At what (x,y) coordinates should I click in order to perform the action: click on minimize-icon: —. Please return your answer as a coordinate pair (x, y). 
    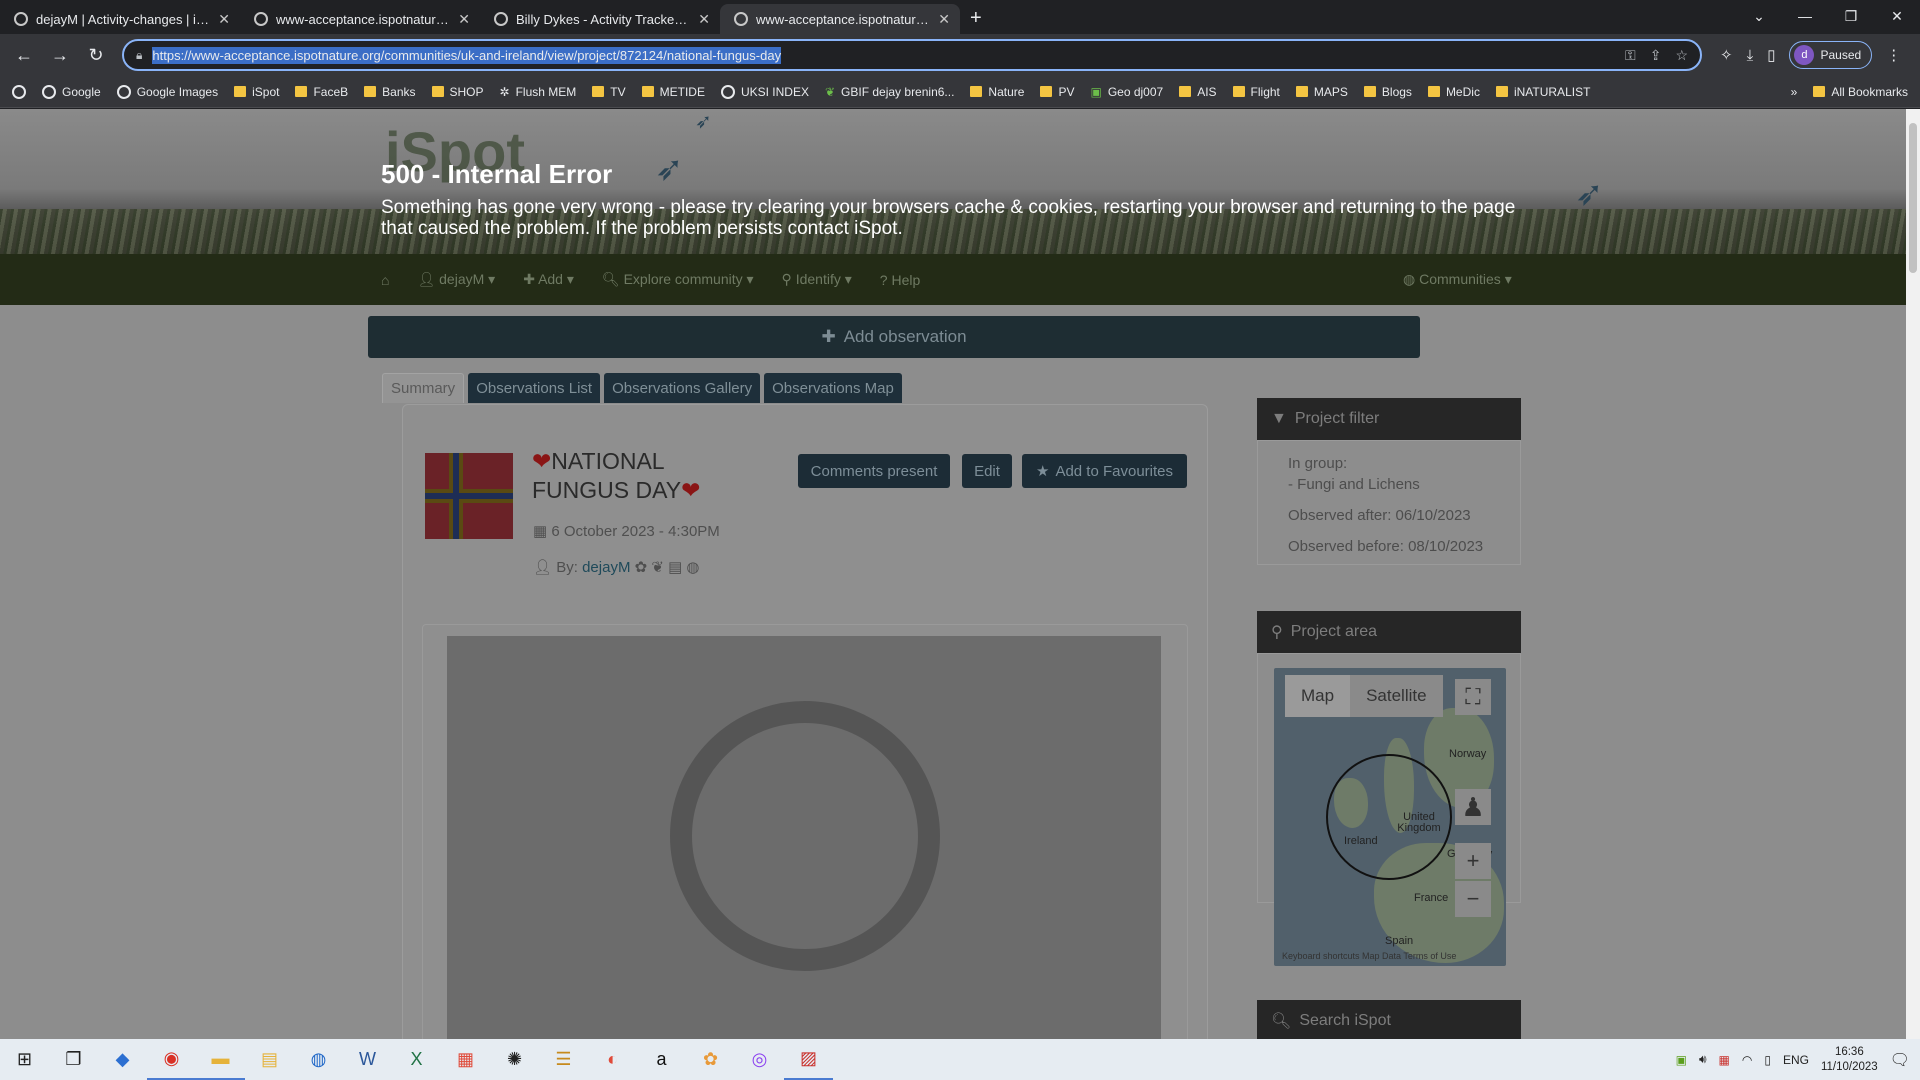
    Looking at the image, I should click on (1805, 16).